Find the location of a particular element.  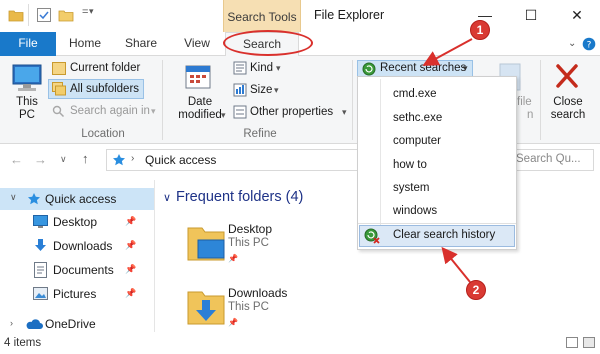

pane-divider is located at coordinates (154, 256).